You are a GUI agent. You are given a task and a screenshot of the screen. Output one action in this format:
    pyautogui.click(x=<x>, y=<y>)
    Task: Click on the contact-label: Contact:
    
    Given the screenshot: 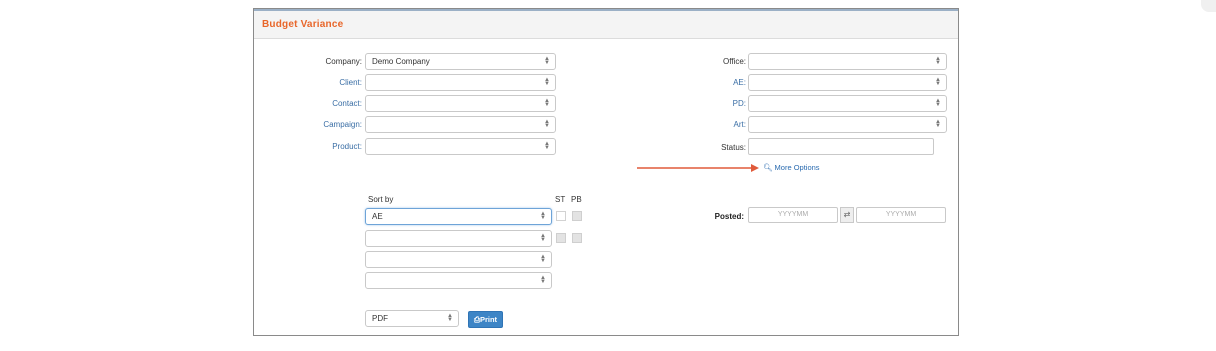 What is the action you would take?
    pyautogui.click(x=302, y=104)
    